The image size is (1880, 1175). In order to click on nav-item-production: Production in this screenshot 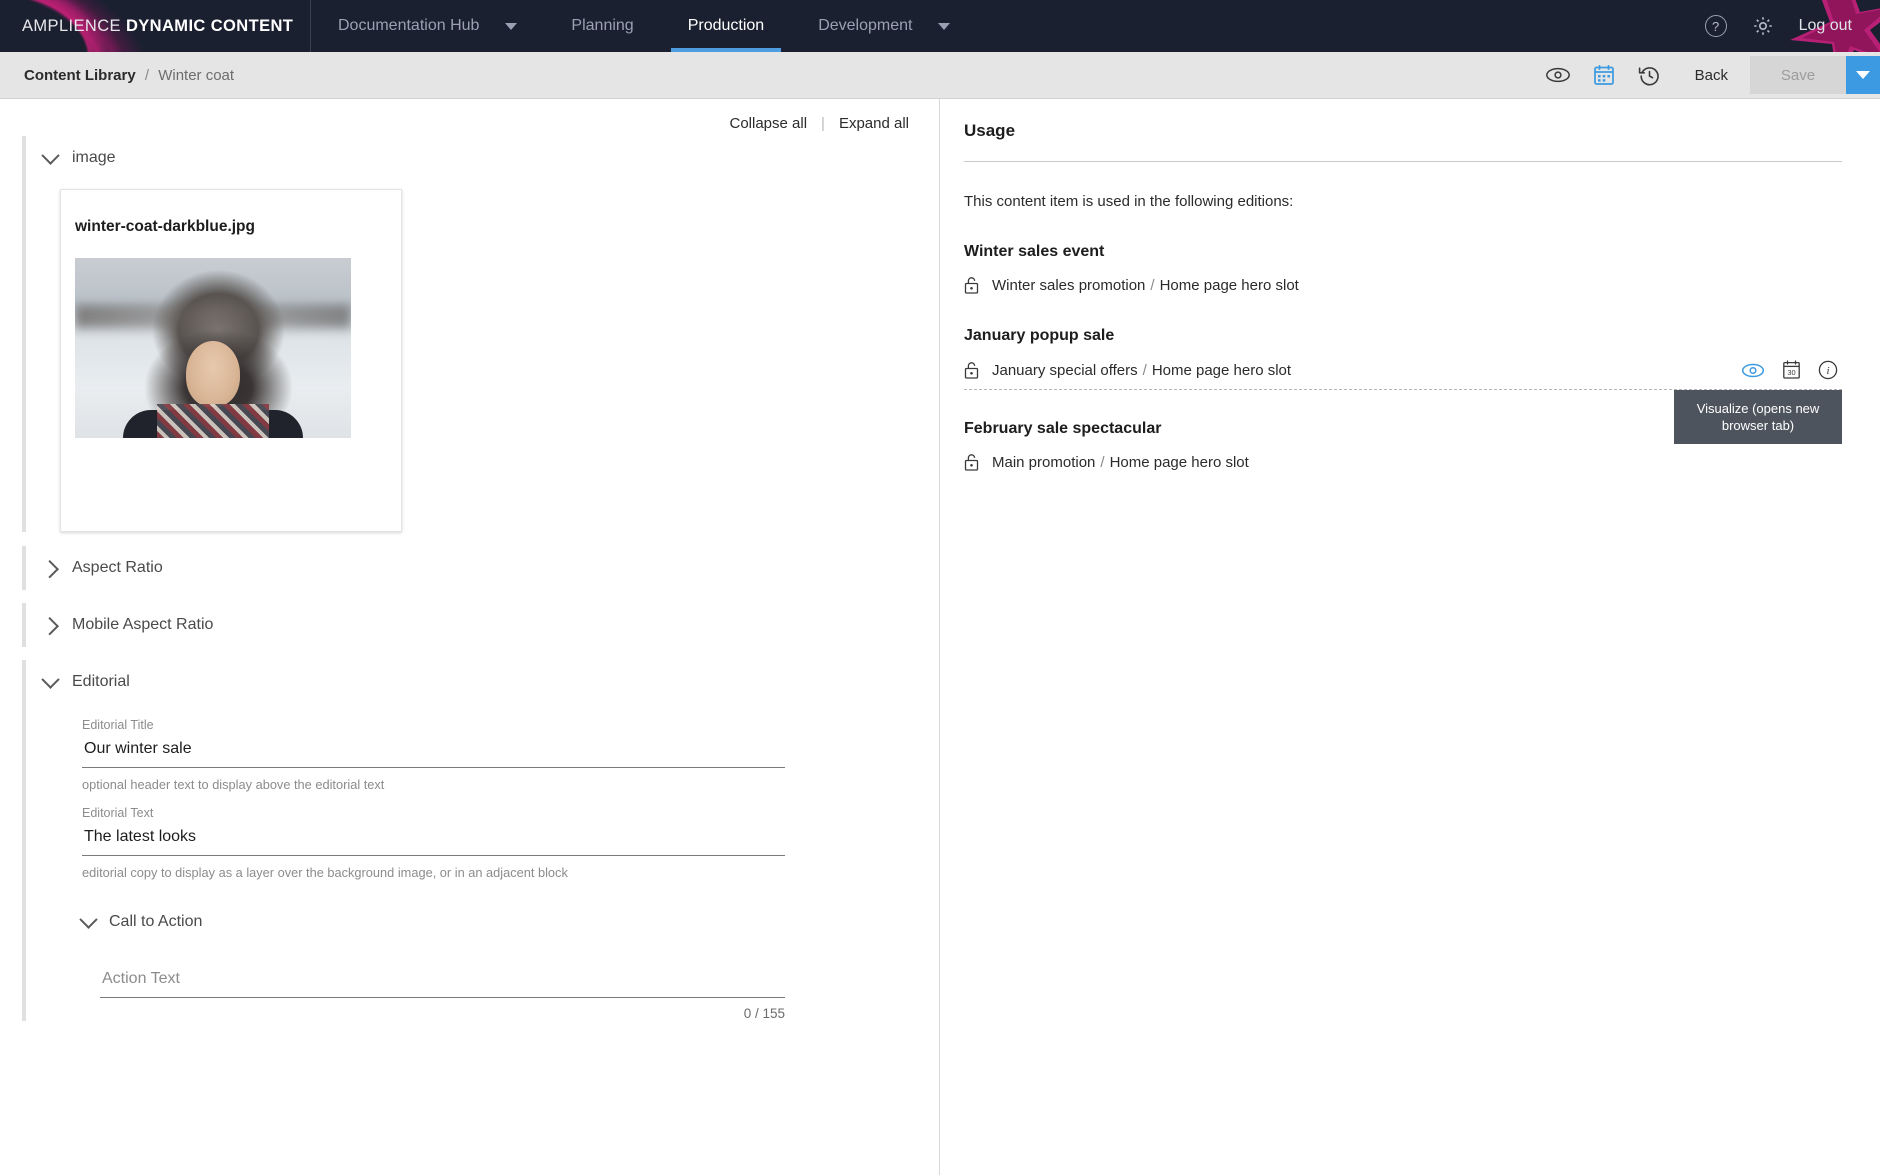, I will do `click(726, 26)`.